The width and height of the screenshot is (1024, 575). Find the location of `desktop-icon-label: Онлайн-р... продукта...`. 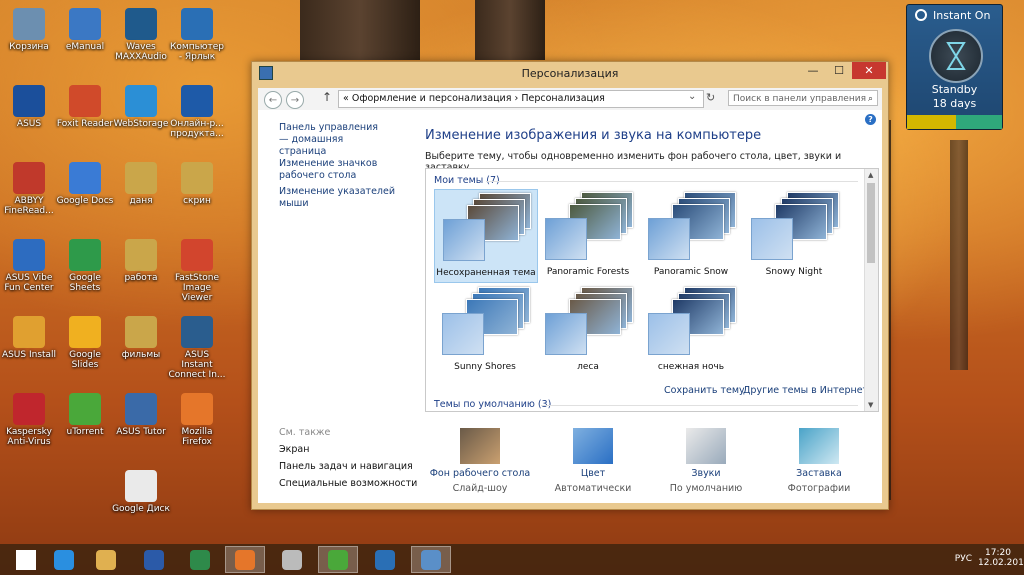

desktop-icon-label: Онлайн-р... продукта... is located at coordinates (197, 129).